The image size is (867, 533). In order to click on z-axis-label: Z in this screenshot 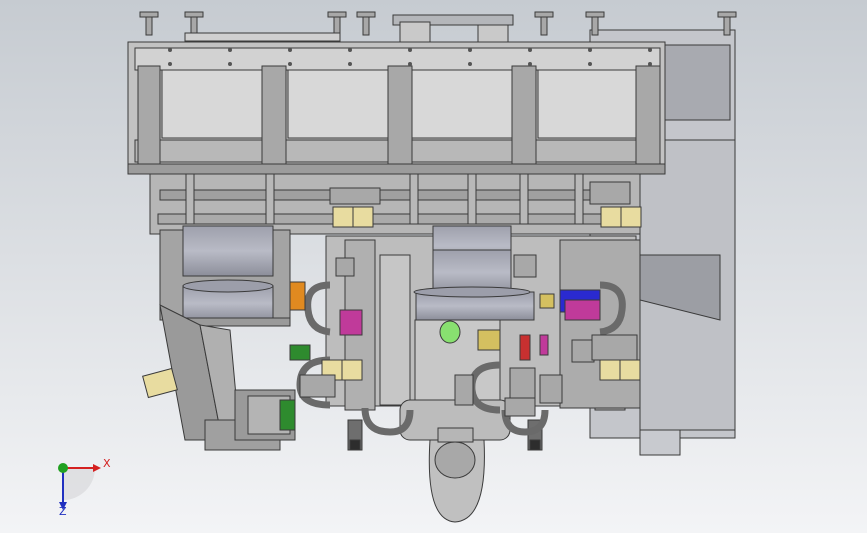, I will do `click(63, 511)`.